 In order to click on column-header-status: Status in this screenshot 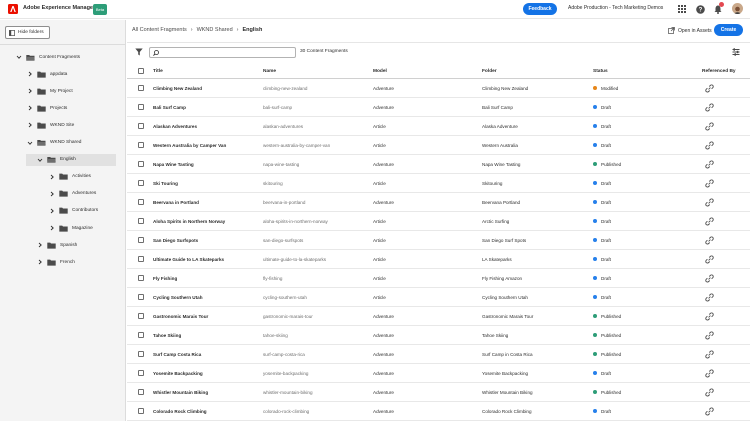, I will do `click(633, 71)`.